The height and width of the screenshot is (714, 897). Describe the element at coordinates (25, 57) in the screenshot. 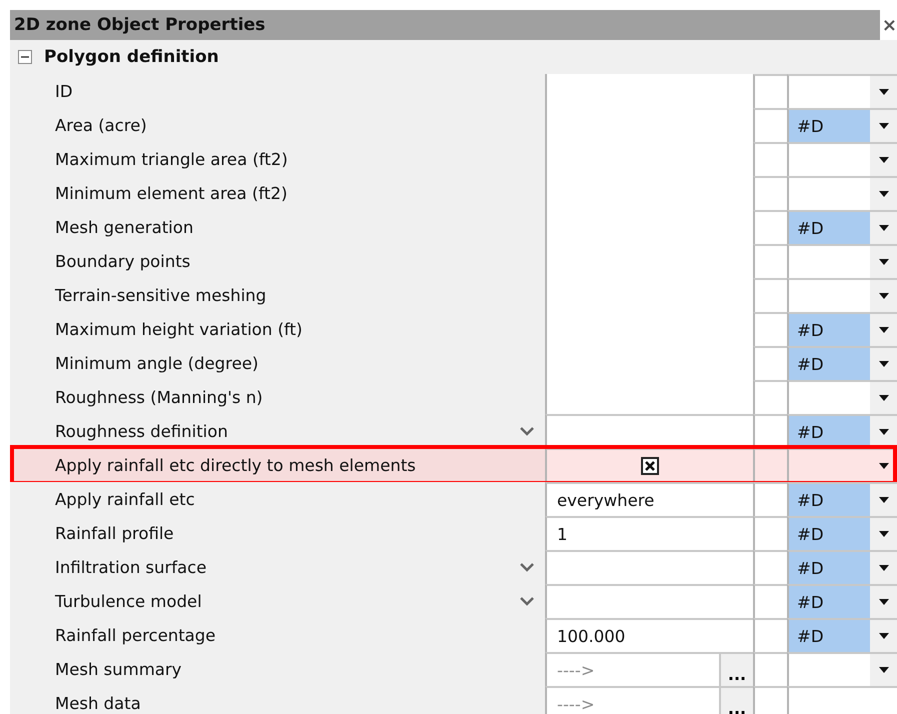

I see `collapse-icon` at that location.